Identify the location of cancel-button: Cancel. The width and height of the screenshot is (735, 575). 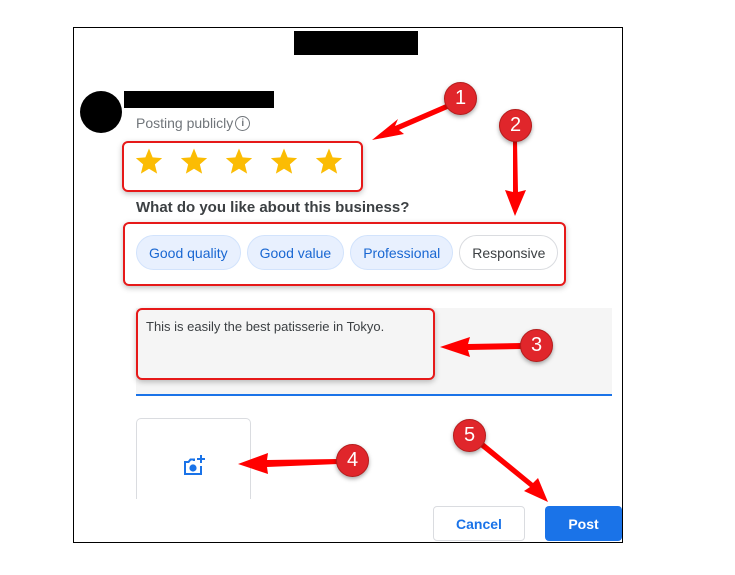
(479, 523).